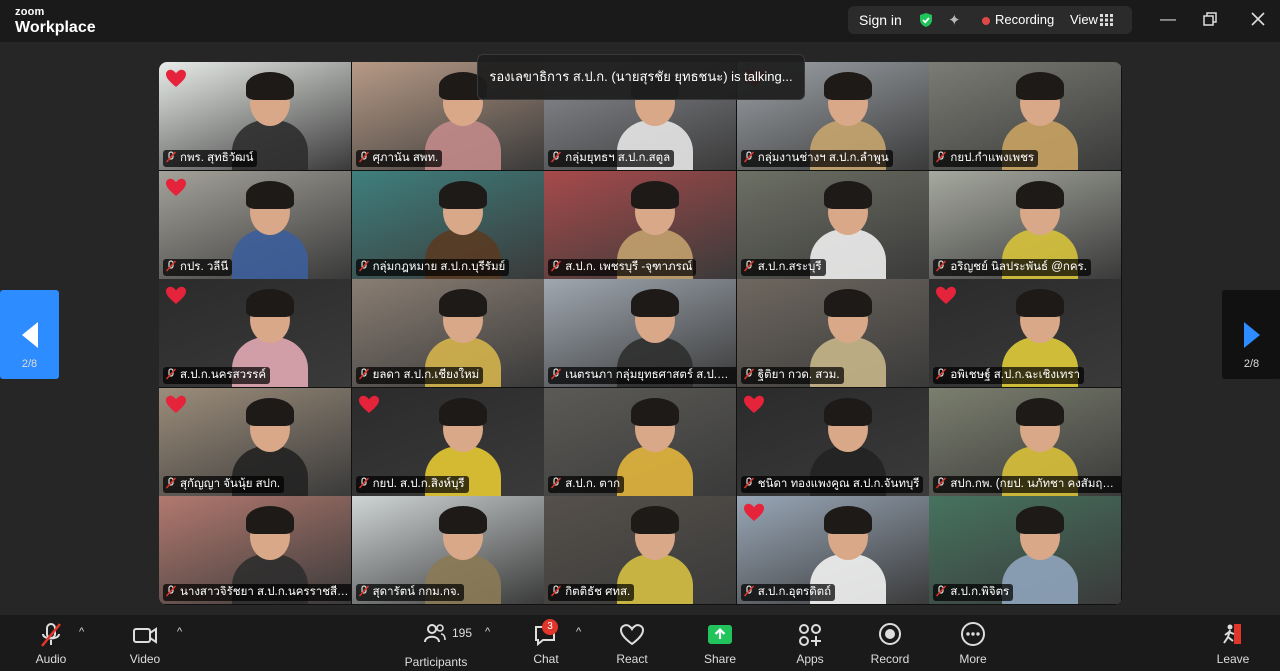 This screenshot has width=1280, height=671. Describe the element at coordinates (1210, 19) in the screenshot. I see `restore-window-icon` at that location.